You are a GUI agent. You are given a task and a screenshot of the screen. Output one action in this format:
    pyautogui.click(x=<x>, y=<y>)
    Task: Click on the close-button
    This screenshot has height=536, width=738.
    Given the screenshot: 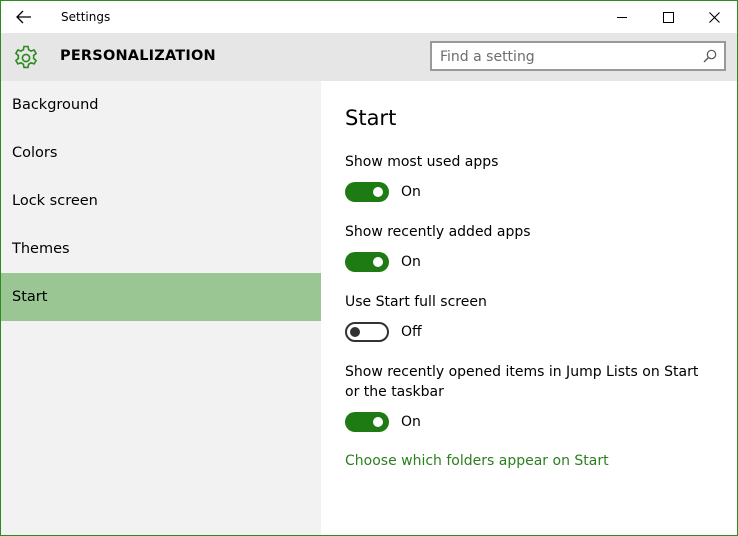 What is the action you would take?
    pyautogui.click(x=714, y=17)
    